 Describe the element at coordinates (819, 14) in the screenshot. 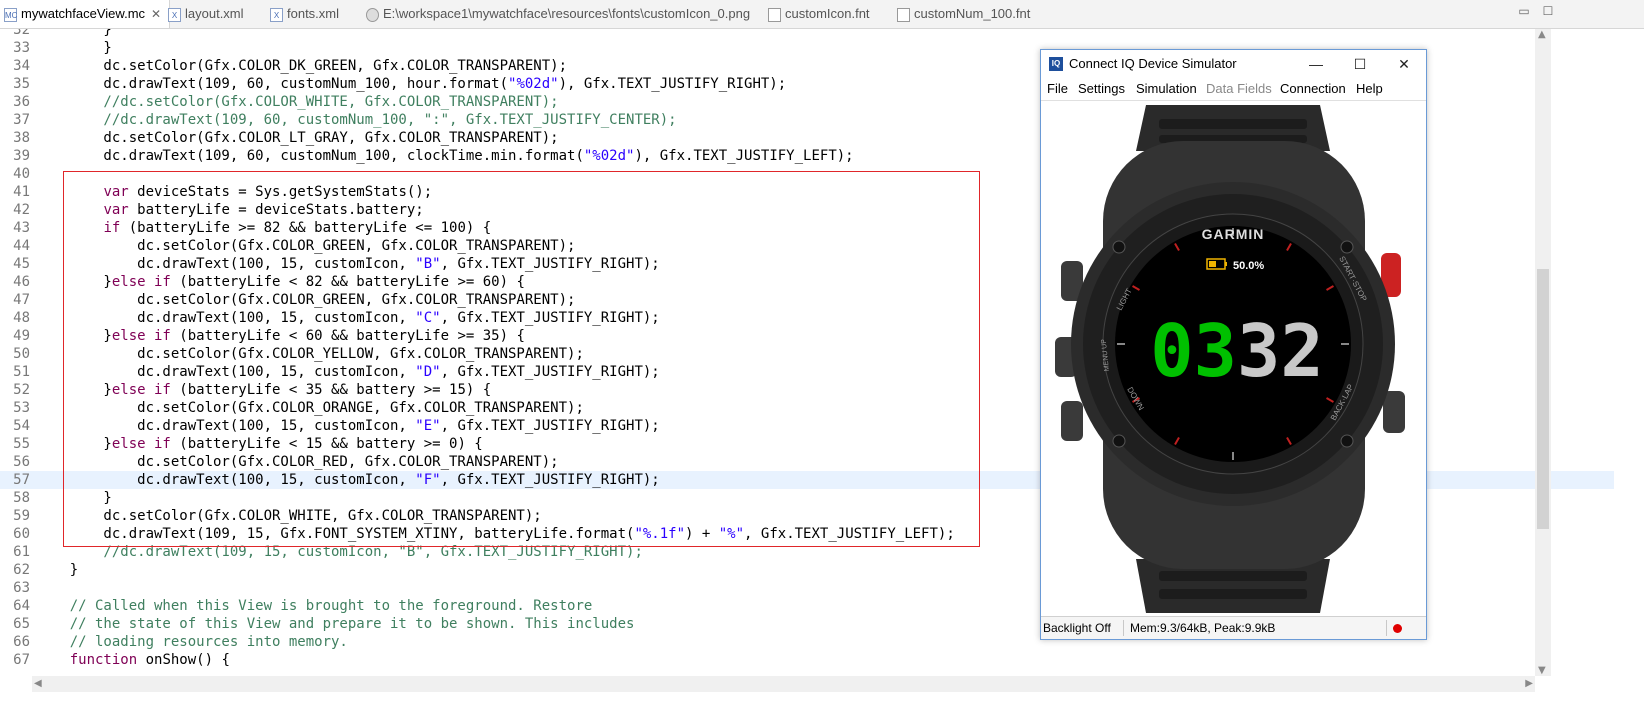

I see `tab-customicon-fnt: customIcon.fnt` at that location.